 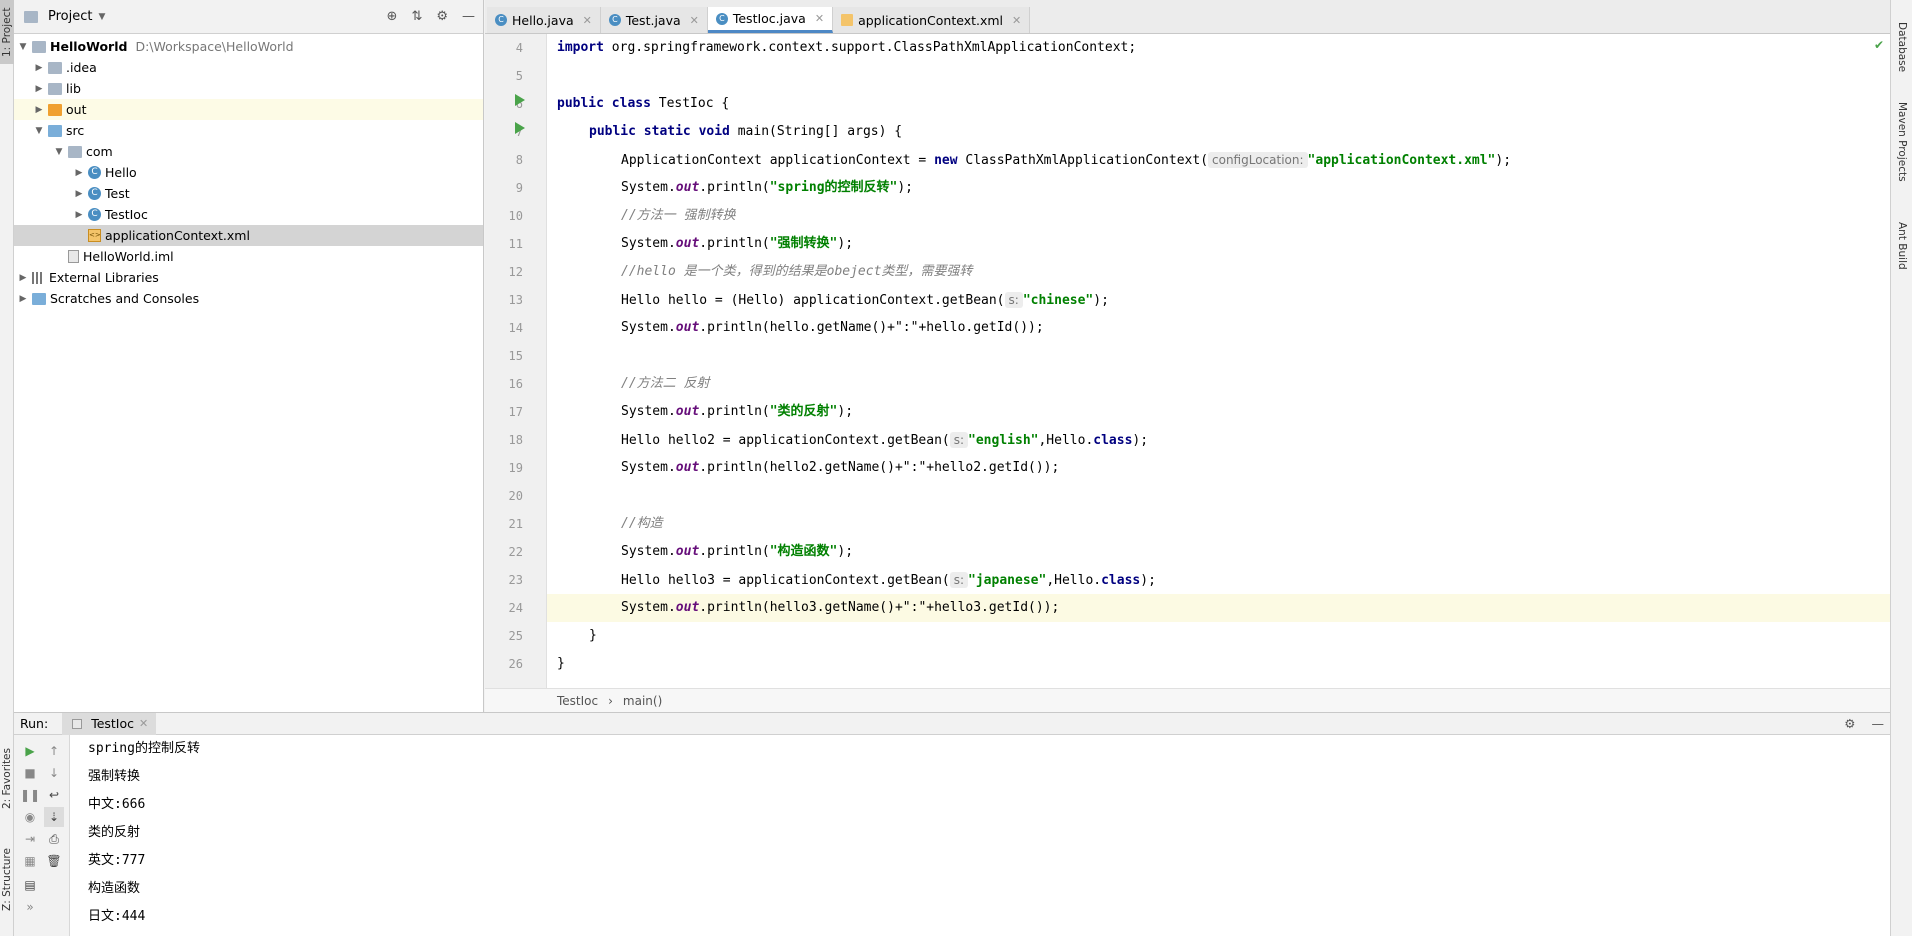 What do you see at coordinates (75, 151) in the screenshot?
I see `package-icon` at bounding box center [75, 151].